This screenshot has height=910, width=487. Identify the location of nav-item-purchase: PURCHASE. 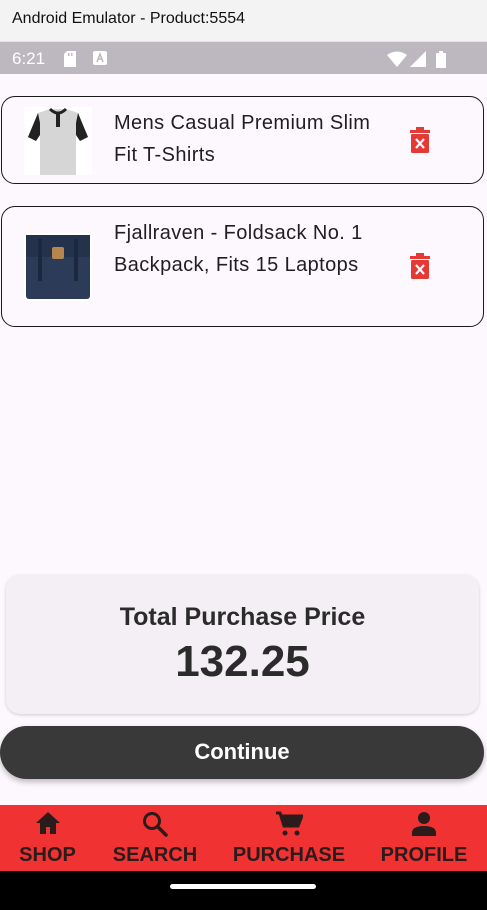
(289, 838).